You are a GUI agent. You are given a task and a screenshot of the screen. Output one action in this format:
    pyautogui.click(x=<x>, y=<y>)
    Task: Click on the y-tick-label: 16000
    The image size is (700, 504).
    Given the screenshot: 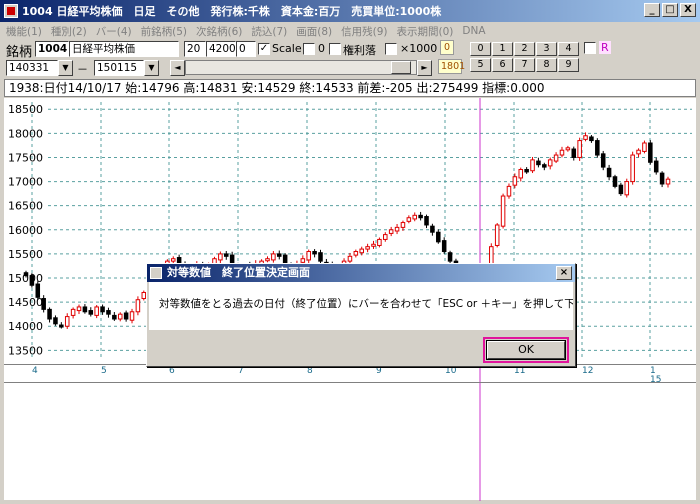 What is the action you would take?
    pyautogui.click(x=25, y=230)
    